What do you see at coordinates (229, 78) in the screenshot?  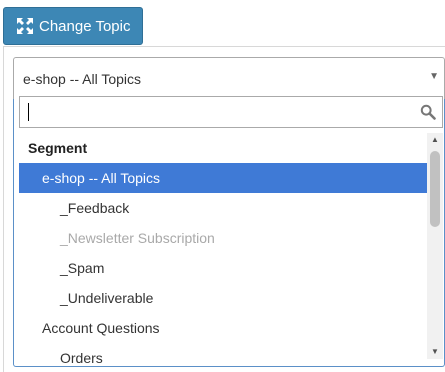 I see `topic-select: e-shop -- All Topics ▼` at bounding box center [229, 78].